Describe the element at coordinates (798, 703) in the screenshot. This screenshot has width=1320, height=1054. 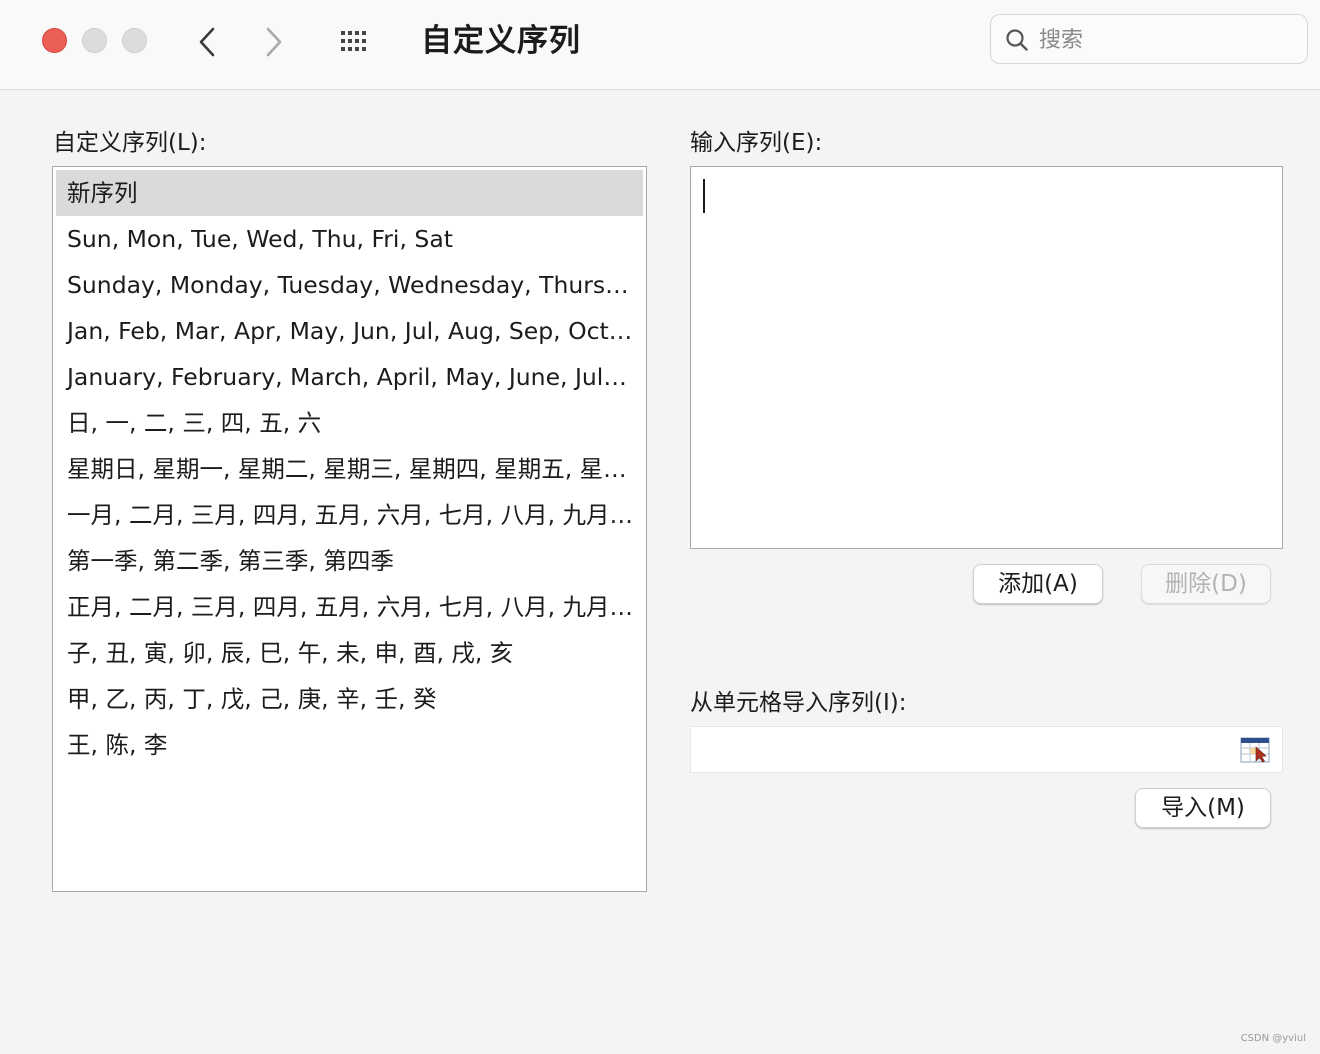
I see `import-from-cells-label: 从单元格导入序列(I):` at that location.